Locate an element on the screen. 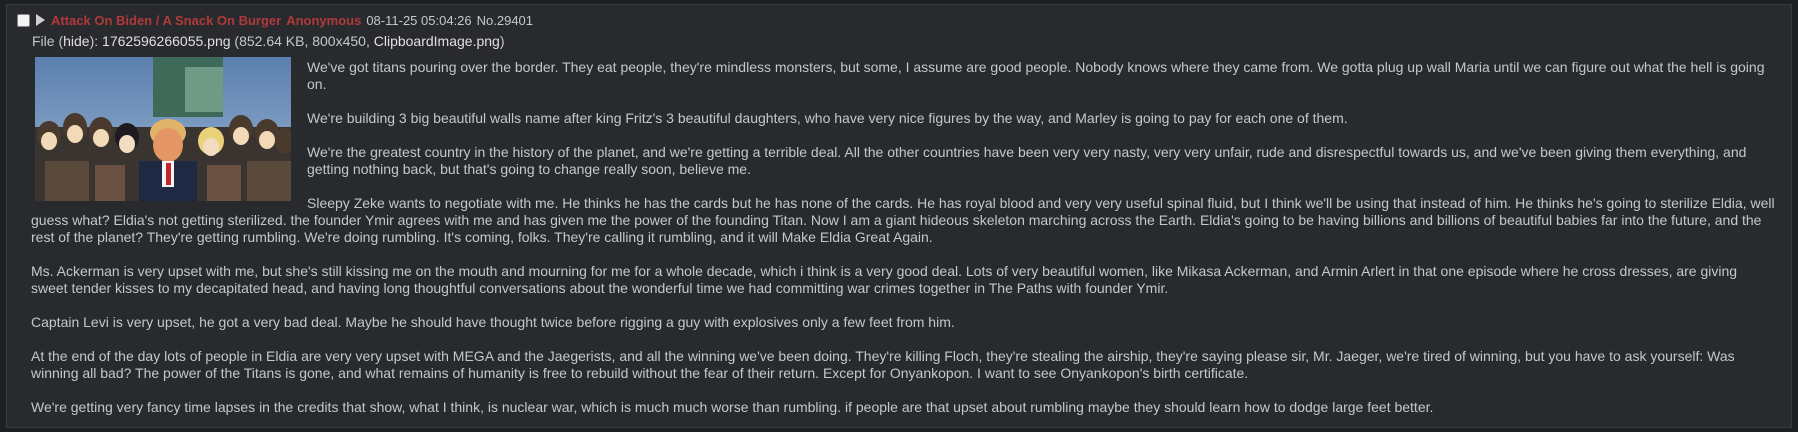 This screenshot has width=1798, height=432. hide-file-link: hide is located at coordinates (76, 41).